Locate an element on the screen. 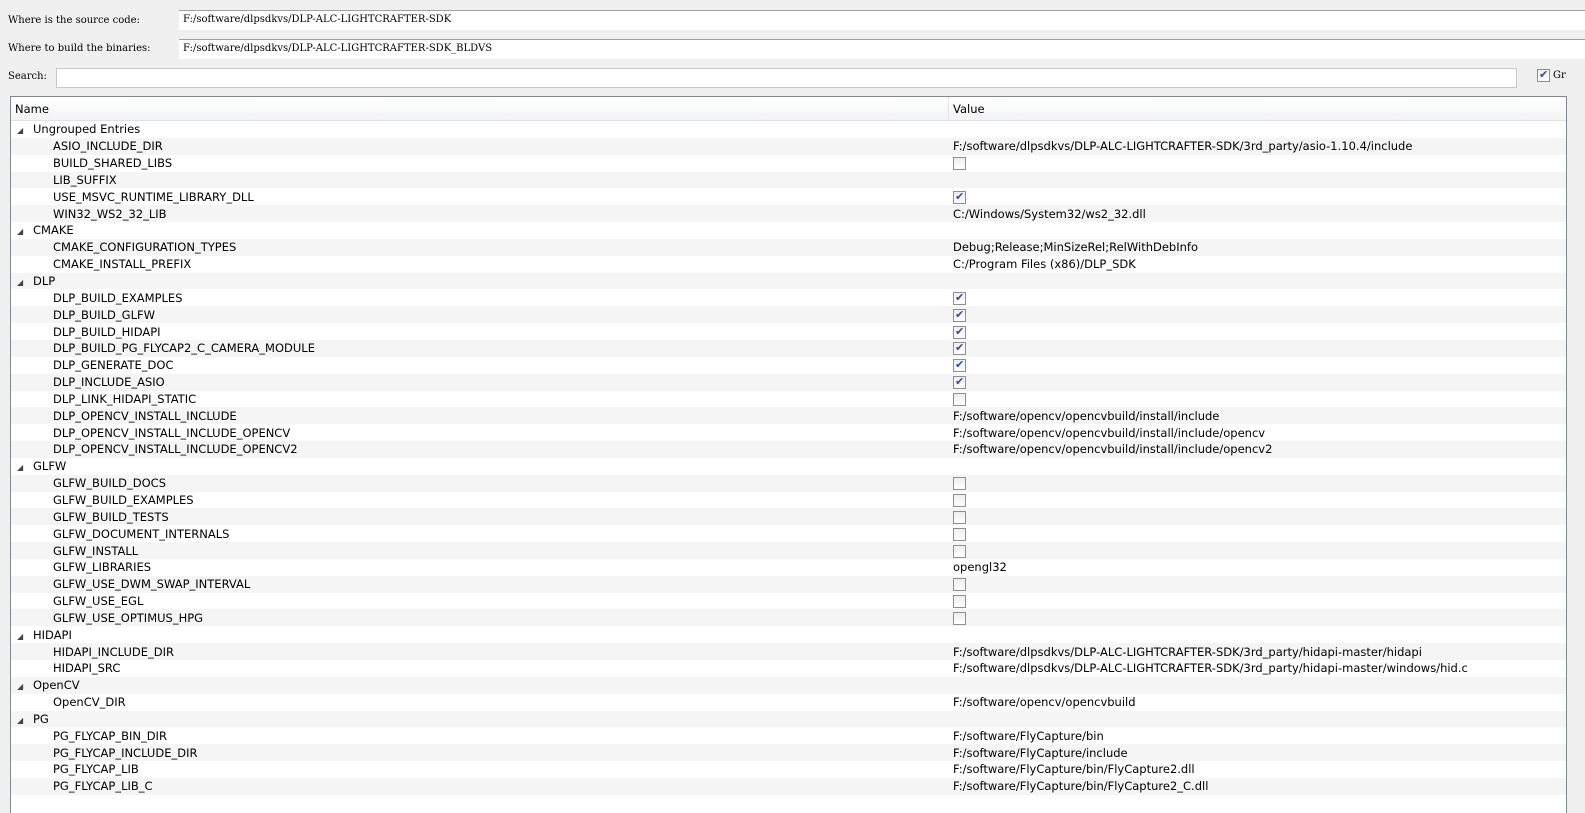 This screenshot has height=813, width=1585. column-header-name: Name is located at coordinates (480, 108).